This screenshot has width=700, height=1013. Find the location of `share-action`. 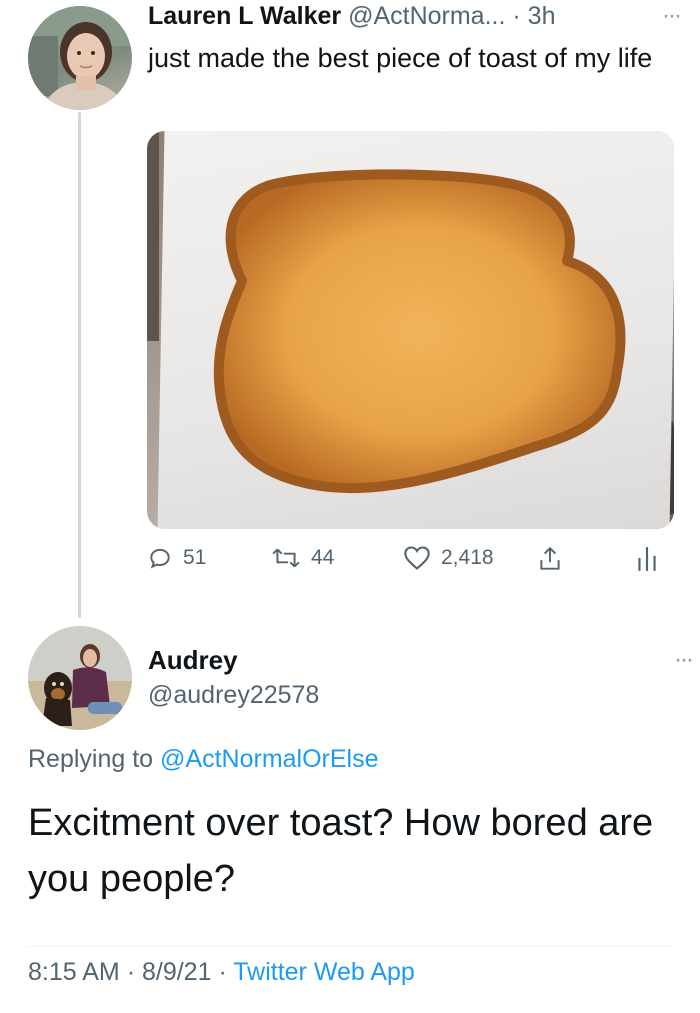

share-action is located at coordinates (550, 559).